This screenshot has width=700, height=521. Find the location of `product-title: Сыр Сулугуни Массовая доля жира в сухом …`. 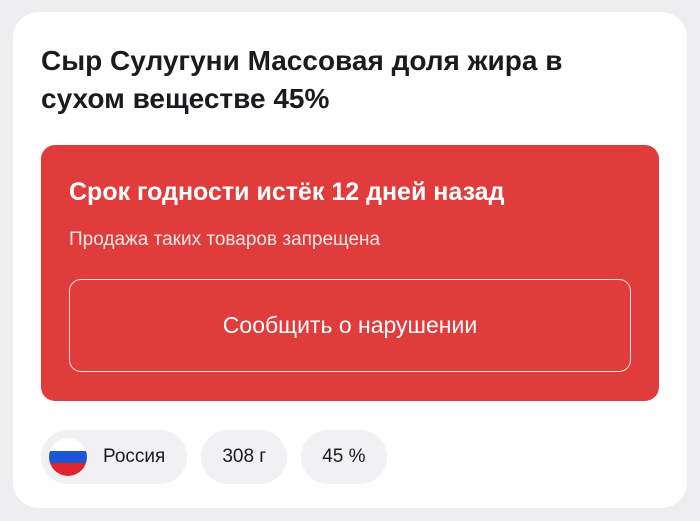

product-title: Сыр Сулугуни Массовая доля жира в сухом … is located at coordinates (302, 79).